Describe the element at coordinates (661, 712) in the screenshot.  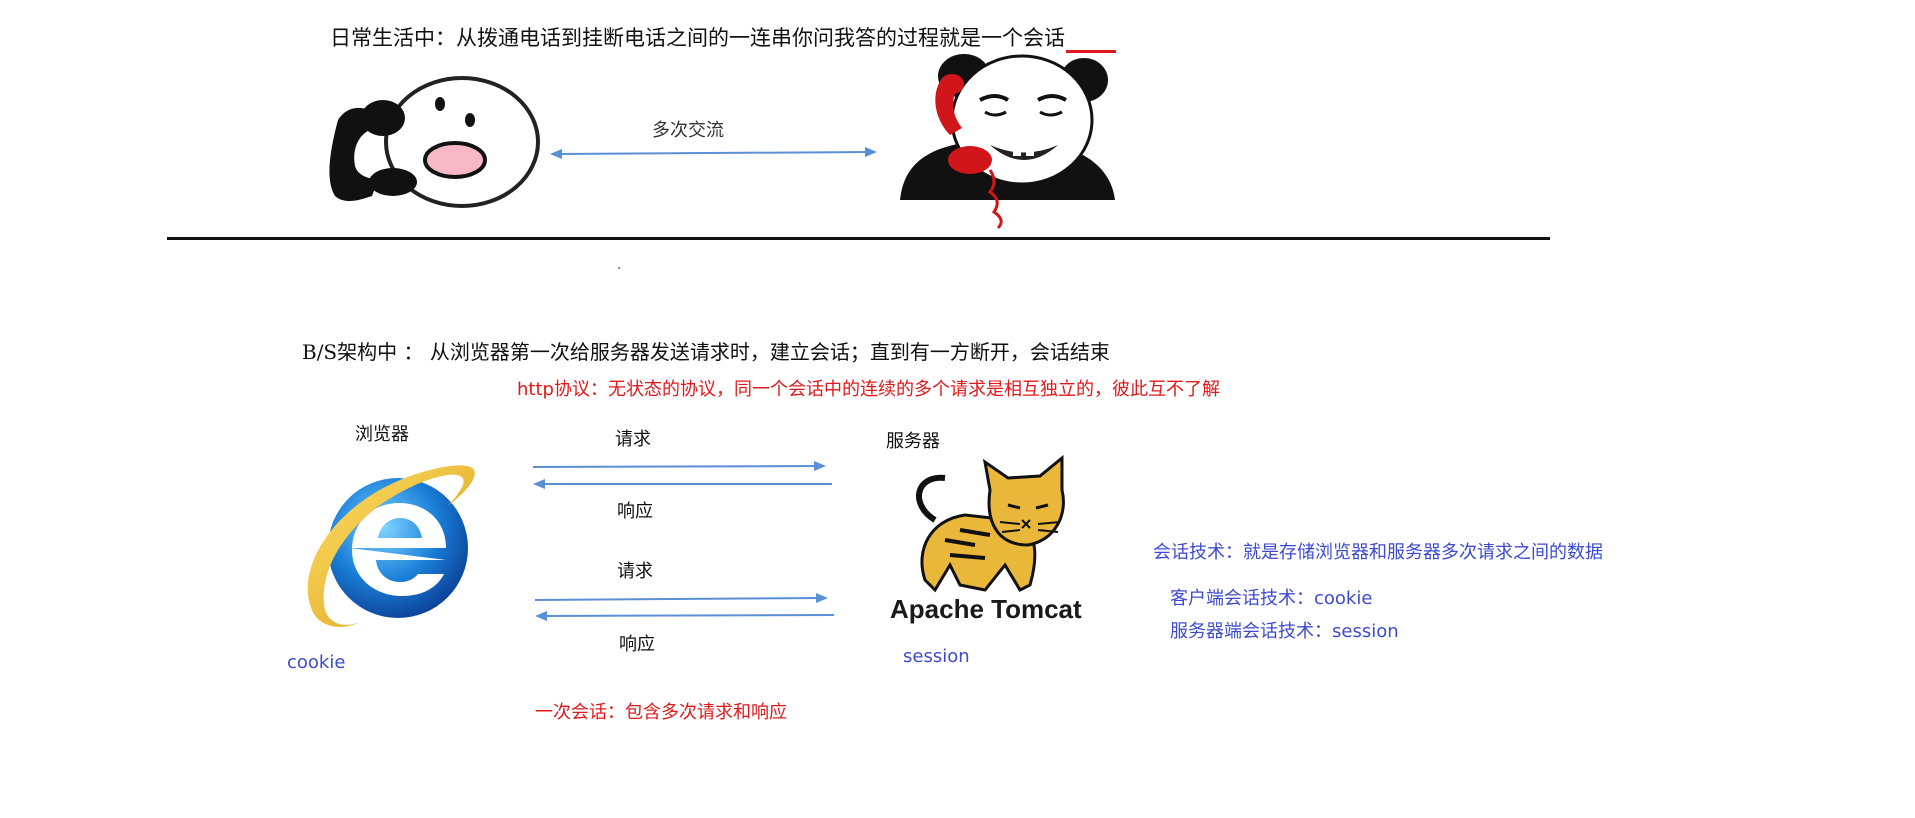
I see `one-session-note: 一次会话：包含多次请求和响应` at that location.